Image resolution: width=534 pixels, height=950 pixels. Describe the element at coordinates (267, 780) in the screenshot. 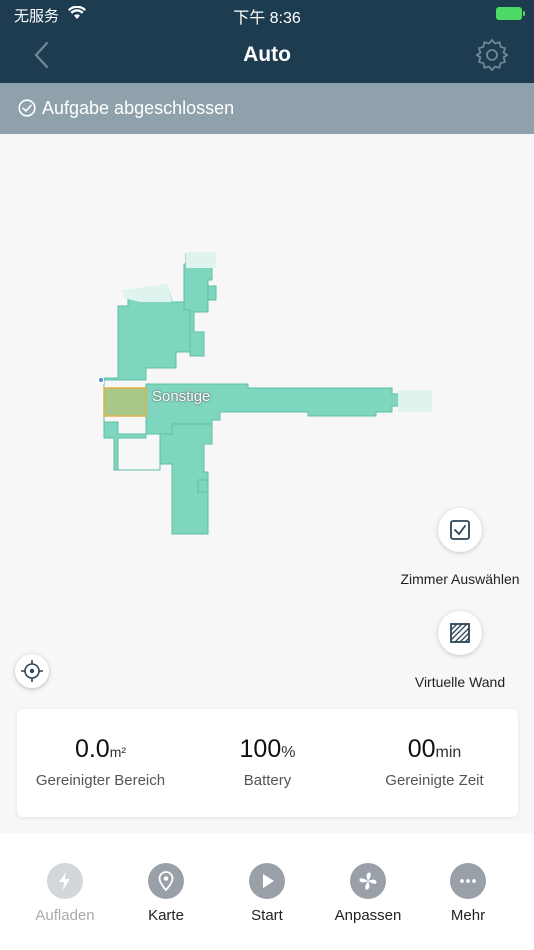

I see `battery-label: Battery` at that location.